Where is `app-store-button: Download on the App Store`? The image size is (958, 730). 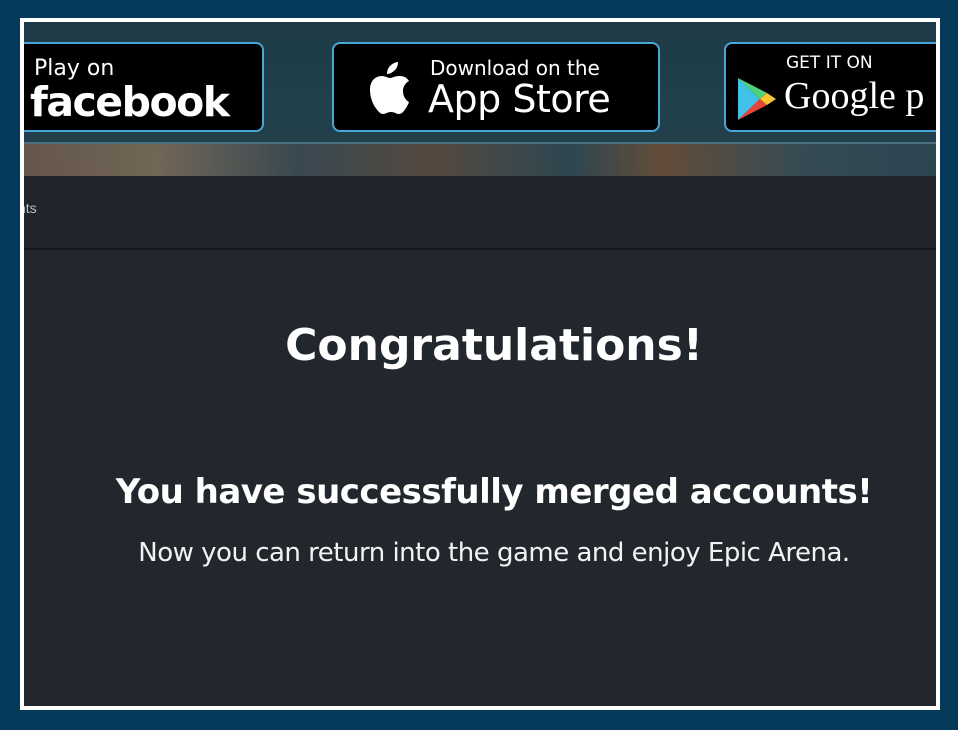 app-store-button: Download on the App Store is located at coordinates (496, 87).